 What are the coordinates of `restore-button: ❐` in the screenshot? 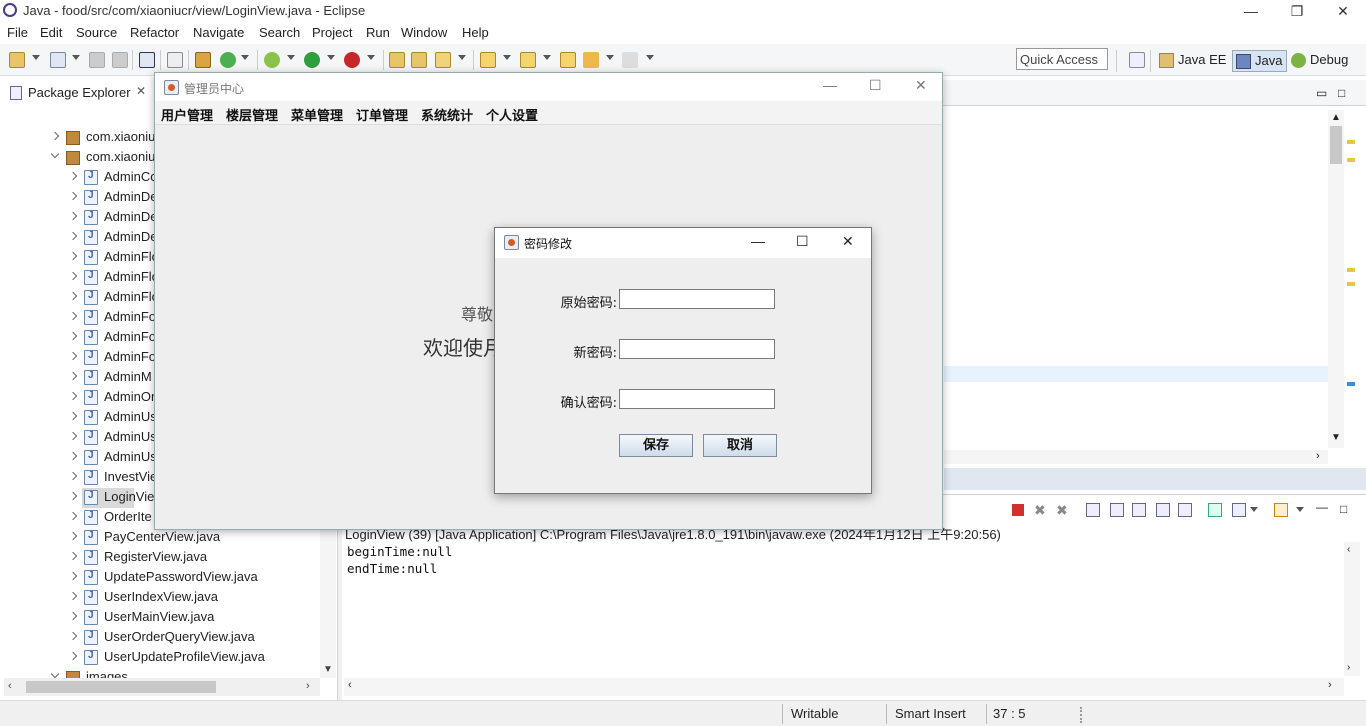 It's located at (1297, 11).